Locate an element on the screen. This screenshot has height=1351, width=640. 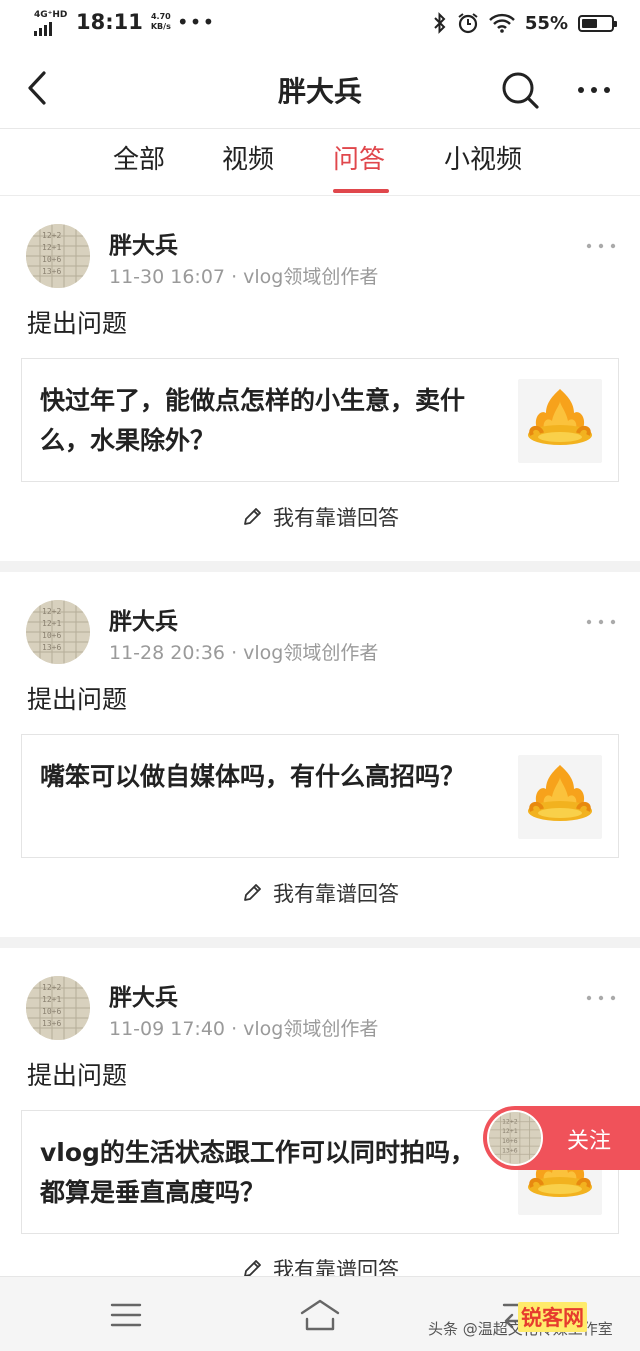
page-title: 胖大兵 is located at coordinates (319, 91).